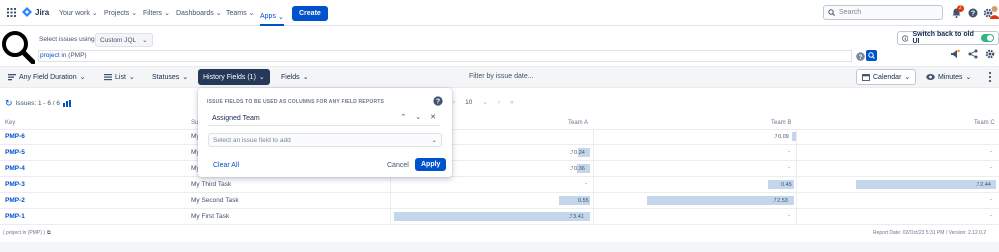 The width and height of the screenshot is (999, 252). Describe the element at coordinates (955, 54) in the screenshot. I see `announcement-icon` at that location.